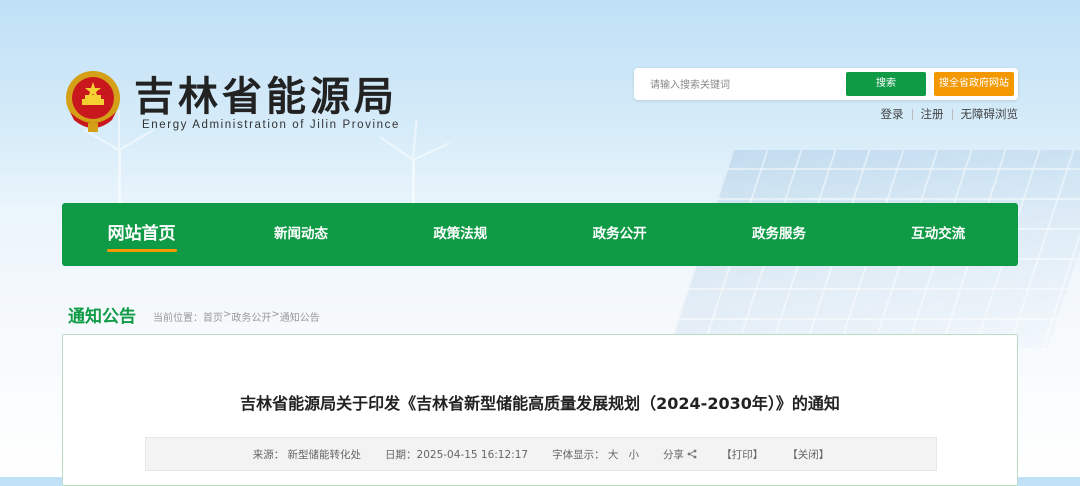  I want to click on font-size-label: 字体显示：, so click(578, 454).